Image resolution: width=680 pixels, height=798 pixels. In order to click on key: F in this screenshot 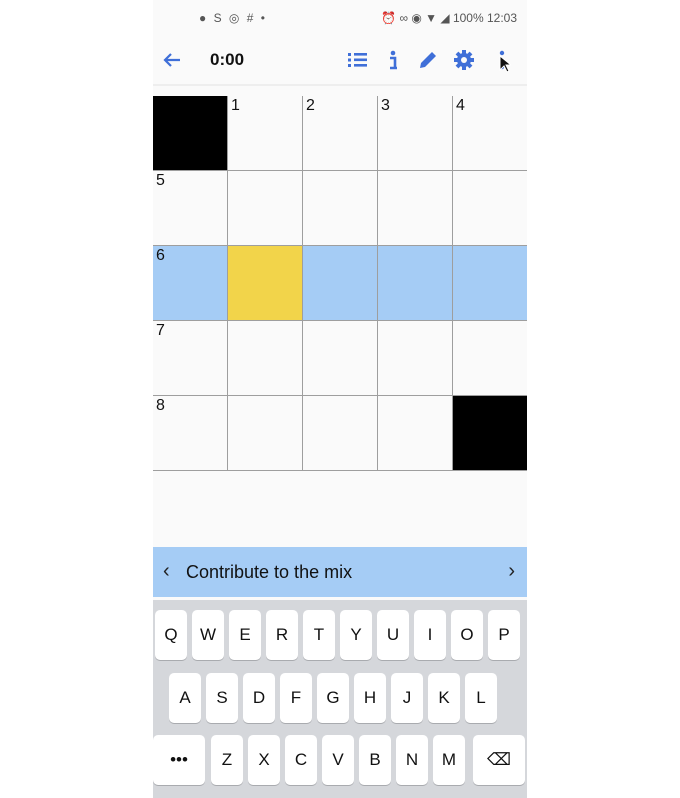, I will do `click(296, 698)`.